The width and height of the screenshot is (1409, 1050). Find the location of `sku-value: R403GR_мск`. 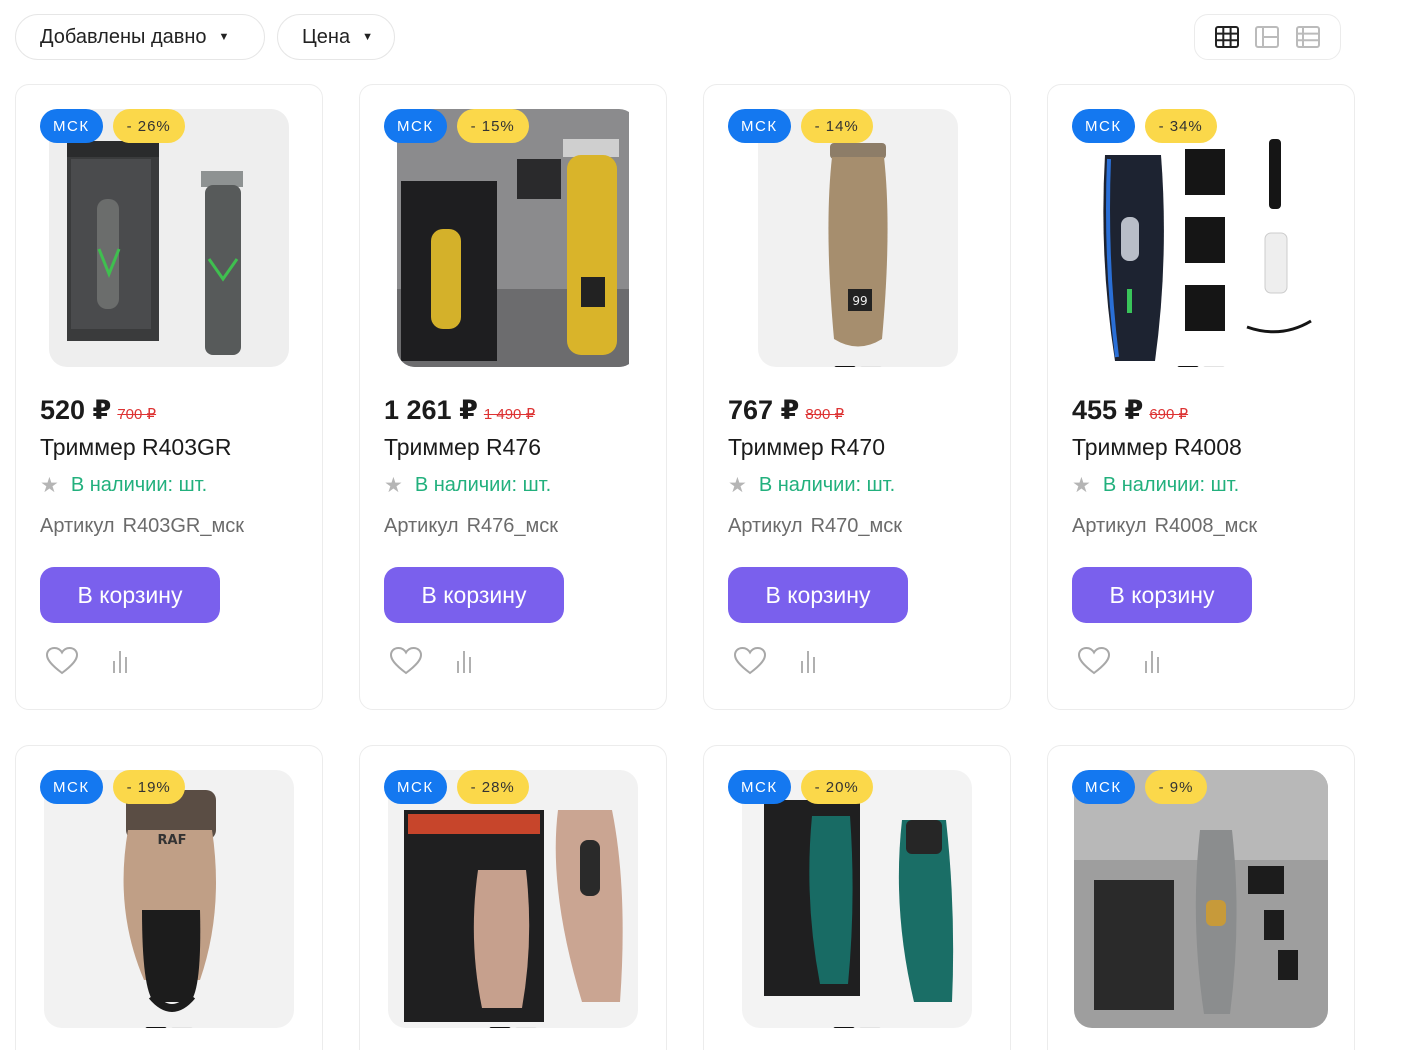

sku-value: R403GR_мск is located at coordinates (183, 526).